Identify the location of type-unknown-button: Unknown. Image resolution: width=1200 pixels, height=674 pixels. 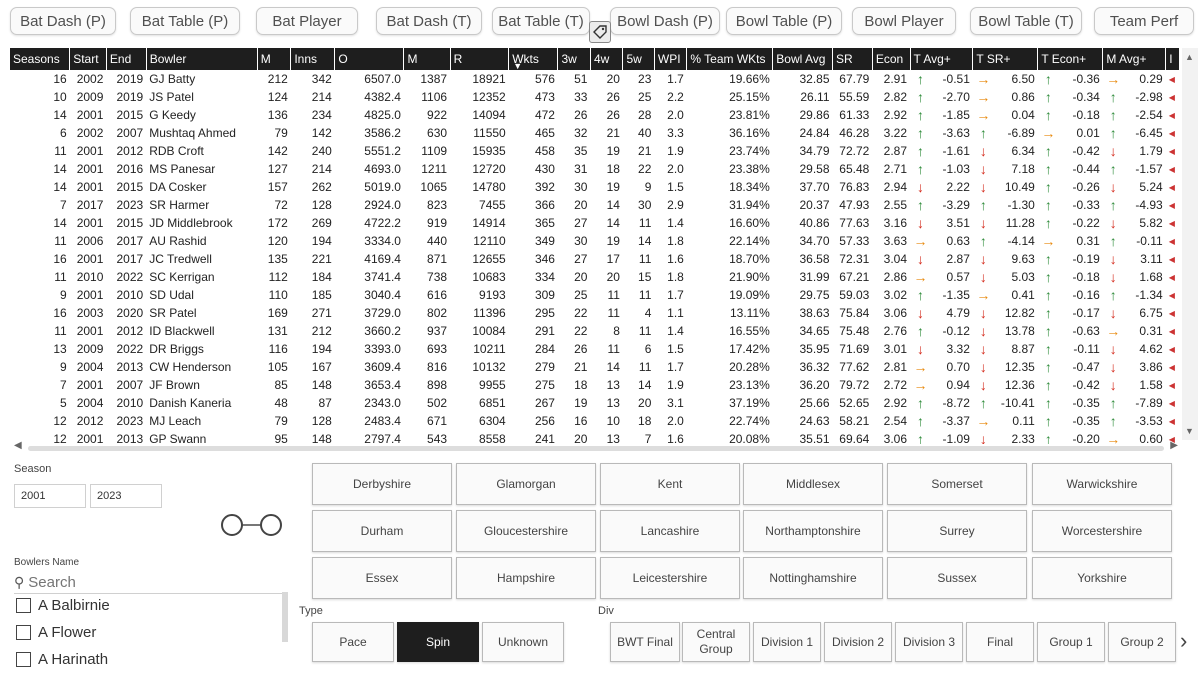
(523, 642).